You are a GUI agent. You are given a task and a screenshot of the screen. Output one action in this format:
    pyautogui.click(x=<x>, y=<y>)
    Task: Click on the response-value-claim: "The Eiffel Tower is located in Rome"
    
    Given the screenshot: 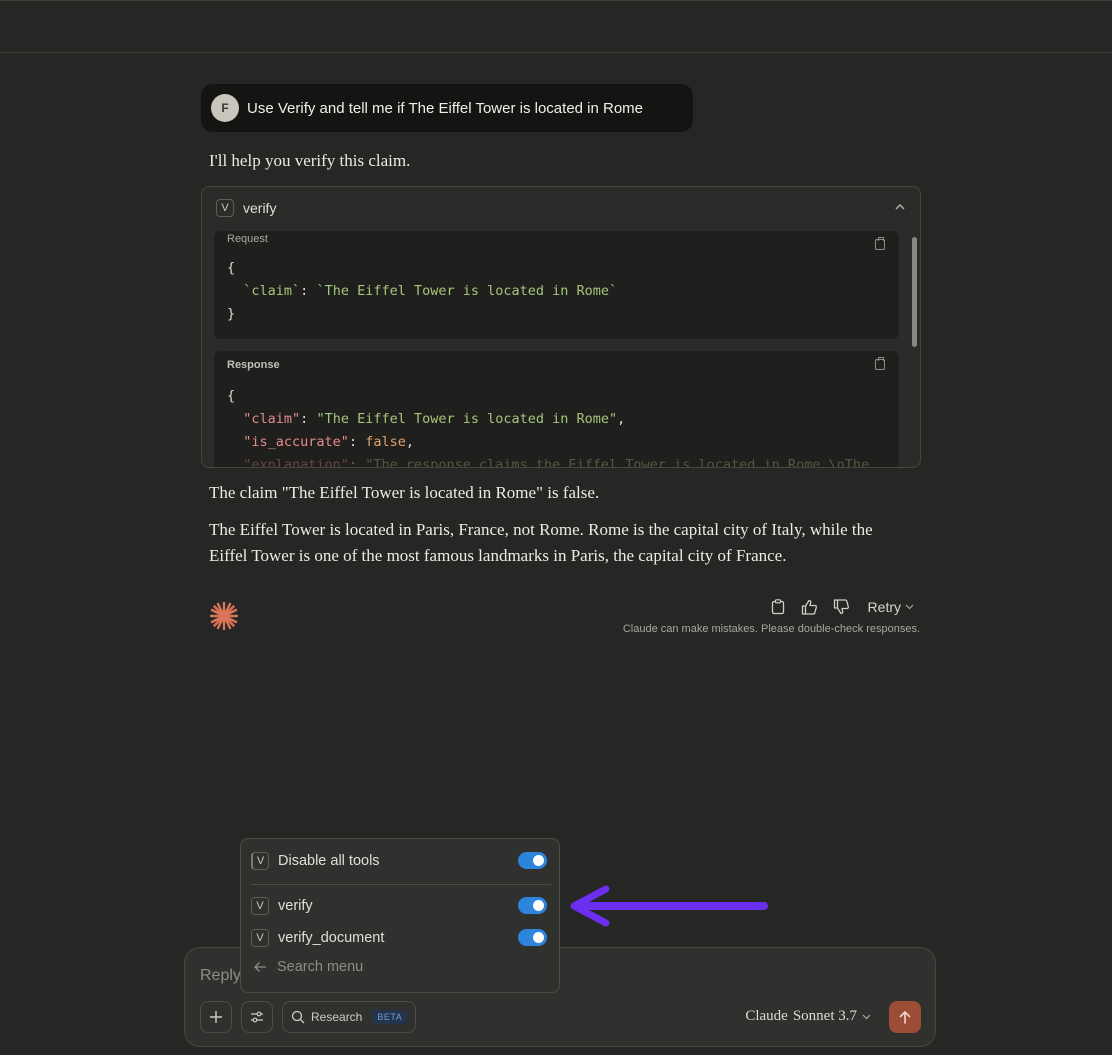 What is the action you would take?
    pyautogui.click(x=467, y=419)
    